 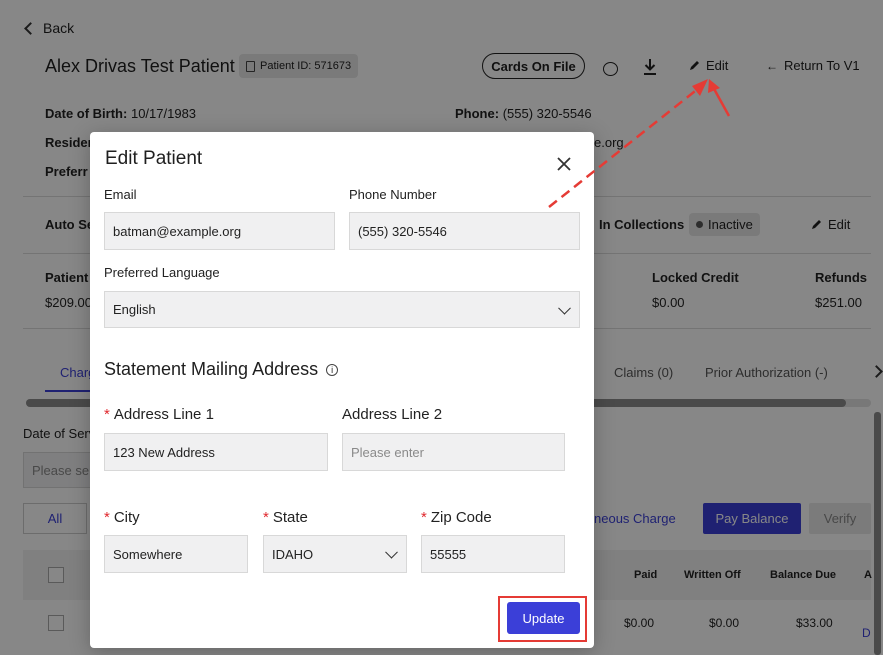 What do you see at coordinates (120, 194) in the screenshot?
I see `email-label: Email` at bounding box center [120, 194].